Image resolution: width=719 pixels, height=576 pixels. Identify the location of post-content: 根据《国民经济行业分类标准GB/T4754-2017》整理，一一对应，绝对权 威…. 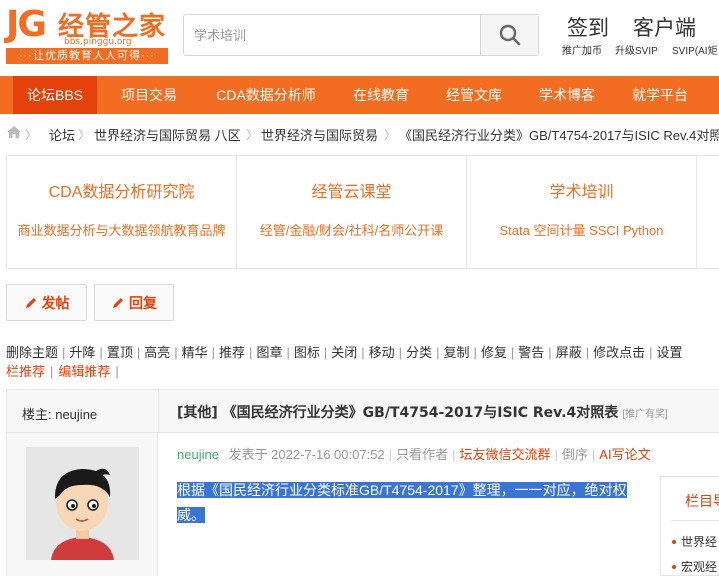
(408, 503).